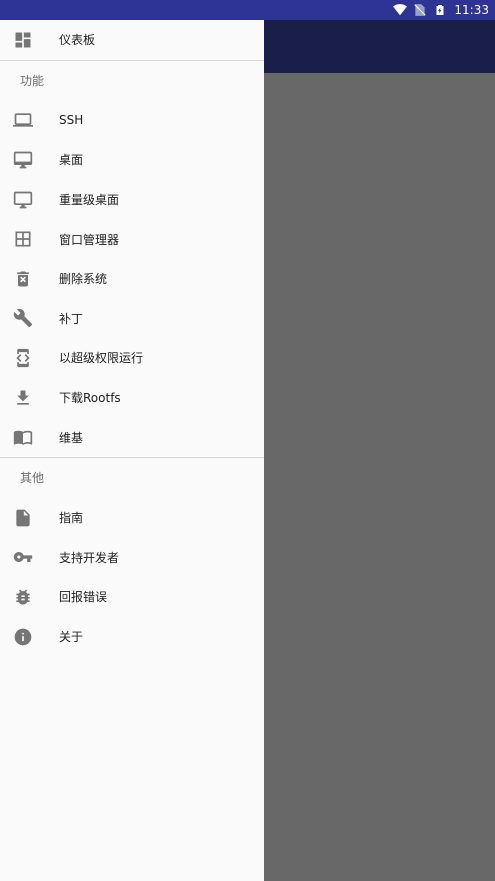  I want to click on drawer-item-run-as-root: 以超级权限运行, so click(132, 358).